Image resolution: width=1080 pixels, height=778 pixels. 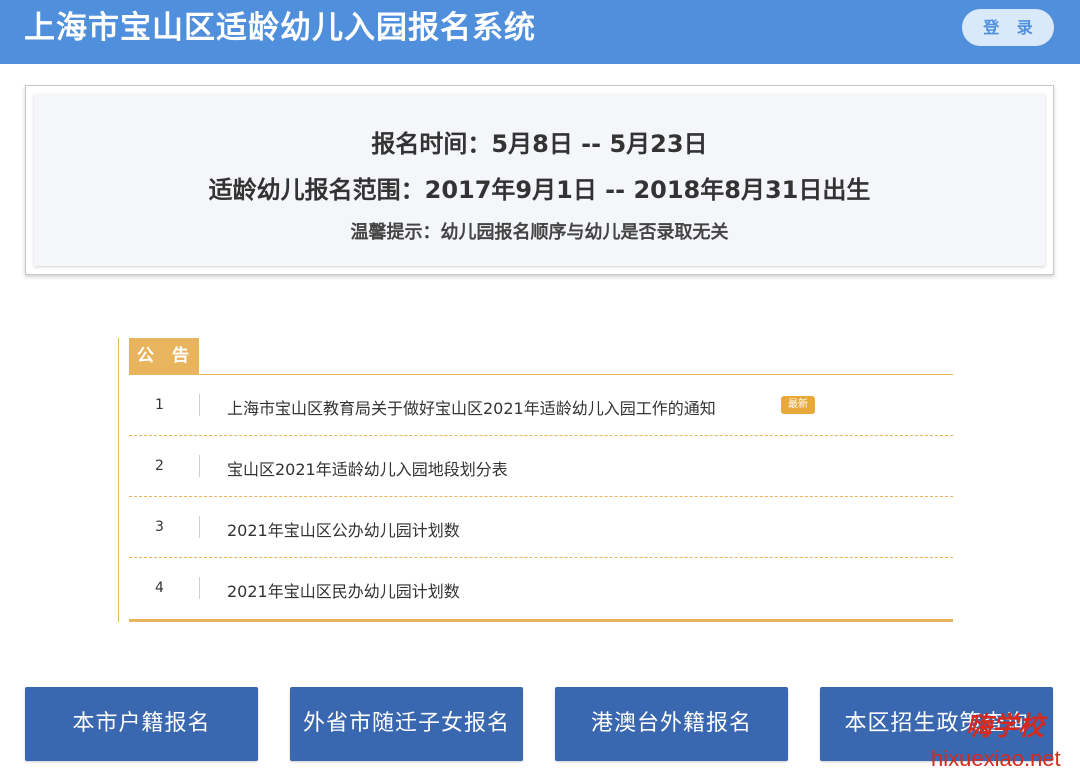 What do you see at coordinates (539, 144) in the screenshot?
I see `registration-period: 报名时间：5月8日 -- 5月23日` at bounding box center [539, 144].